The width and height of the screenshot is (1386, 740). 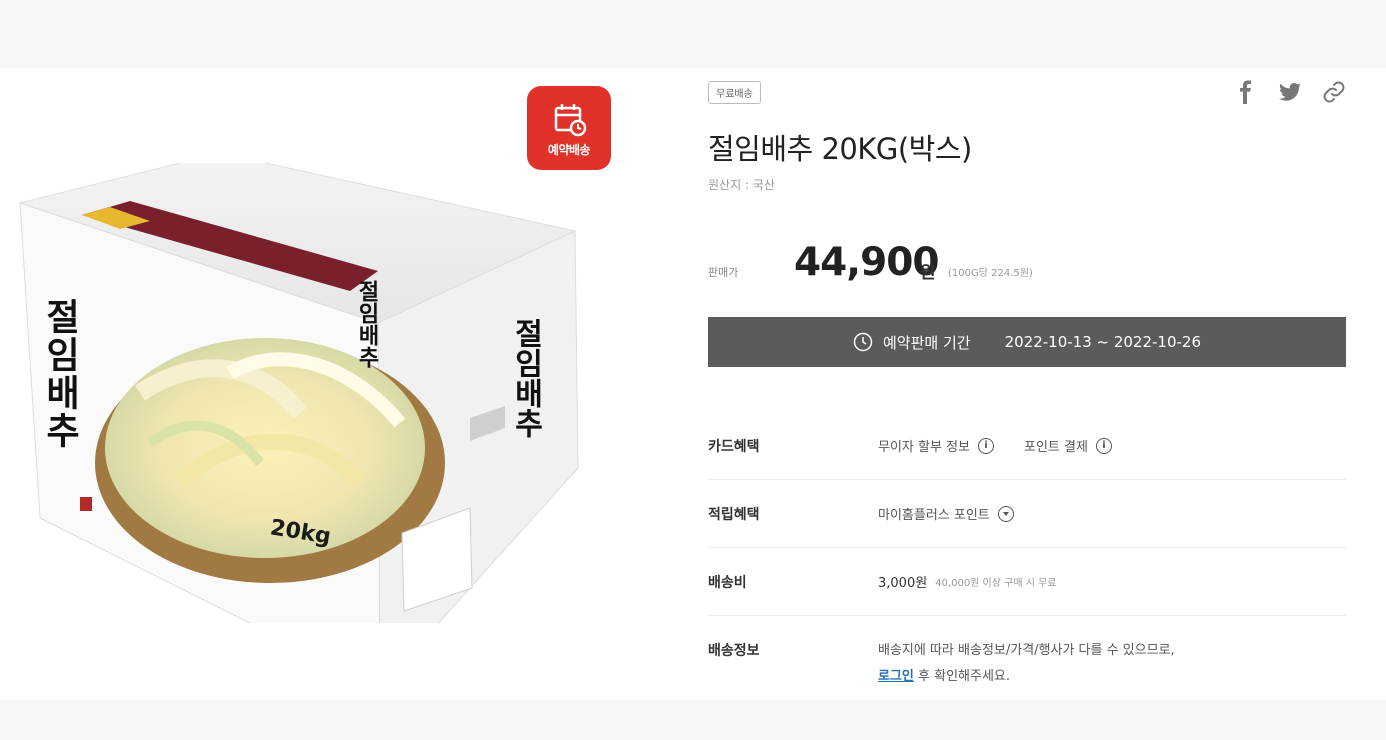 I want to click on box-top-title: 절임배추, so click(x=367, y=324).